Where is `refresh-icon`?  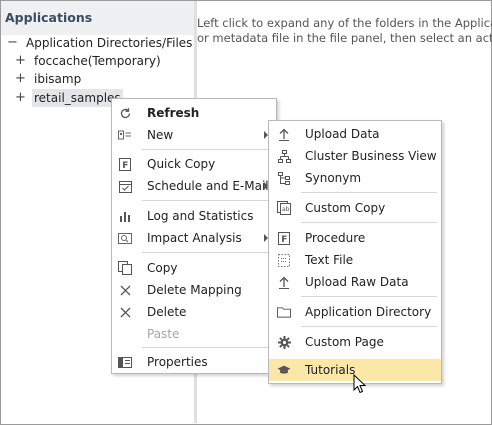 refresh-icon is located at coordinates (125, 113).